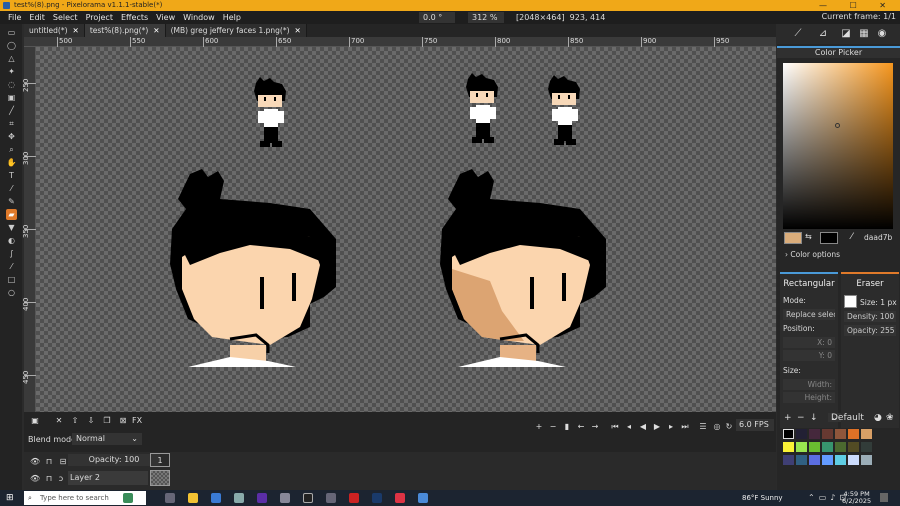 The height and width of the screenshot is (506, 900). Describe the element at coordinates (35, 478) in the screenshot. I see `layer-visibility-icon: 👁` at that location.